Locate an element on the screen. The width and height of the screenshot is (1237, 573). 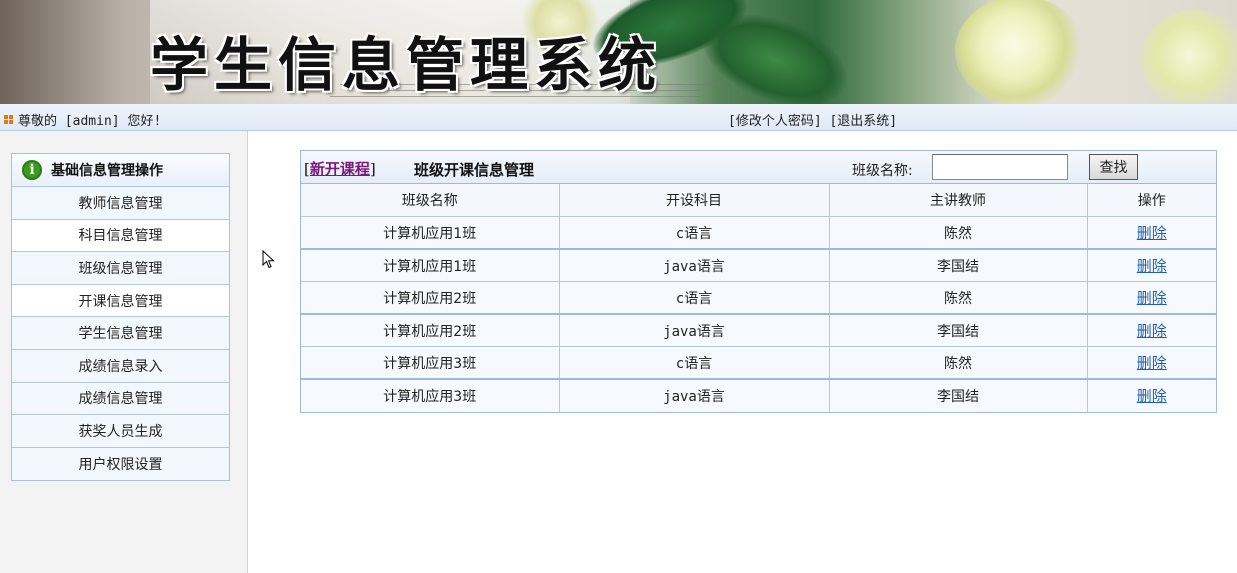
panel-toolbar: [新开课程] 班级开课信息管理 班级名称: 查找 is located at coordinates (758, 167).